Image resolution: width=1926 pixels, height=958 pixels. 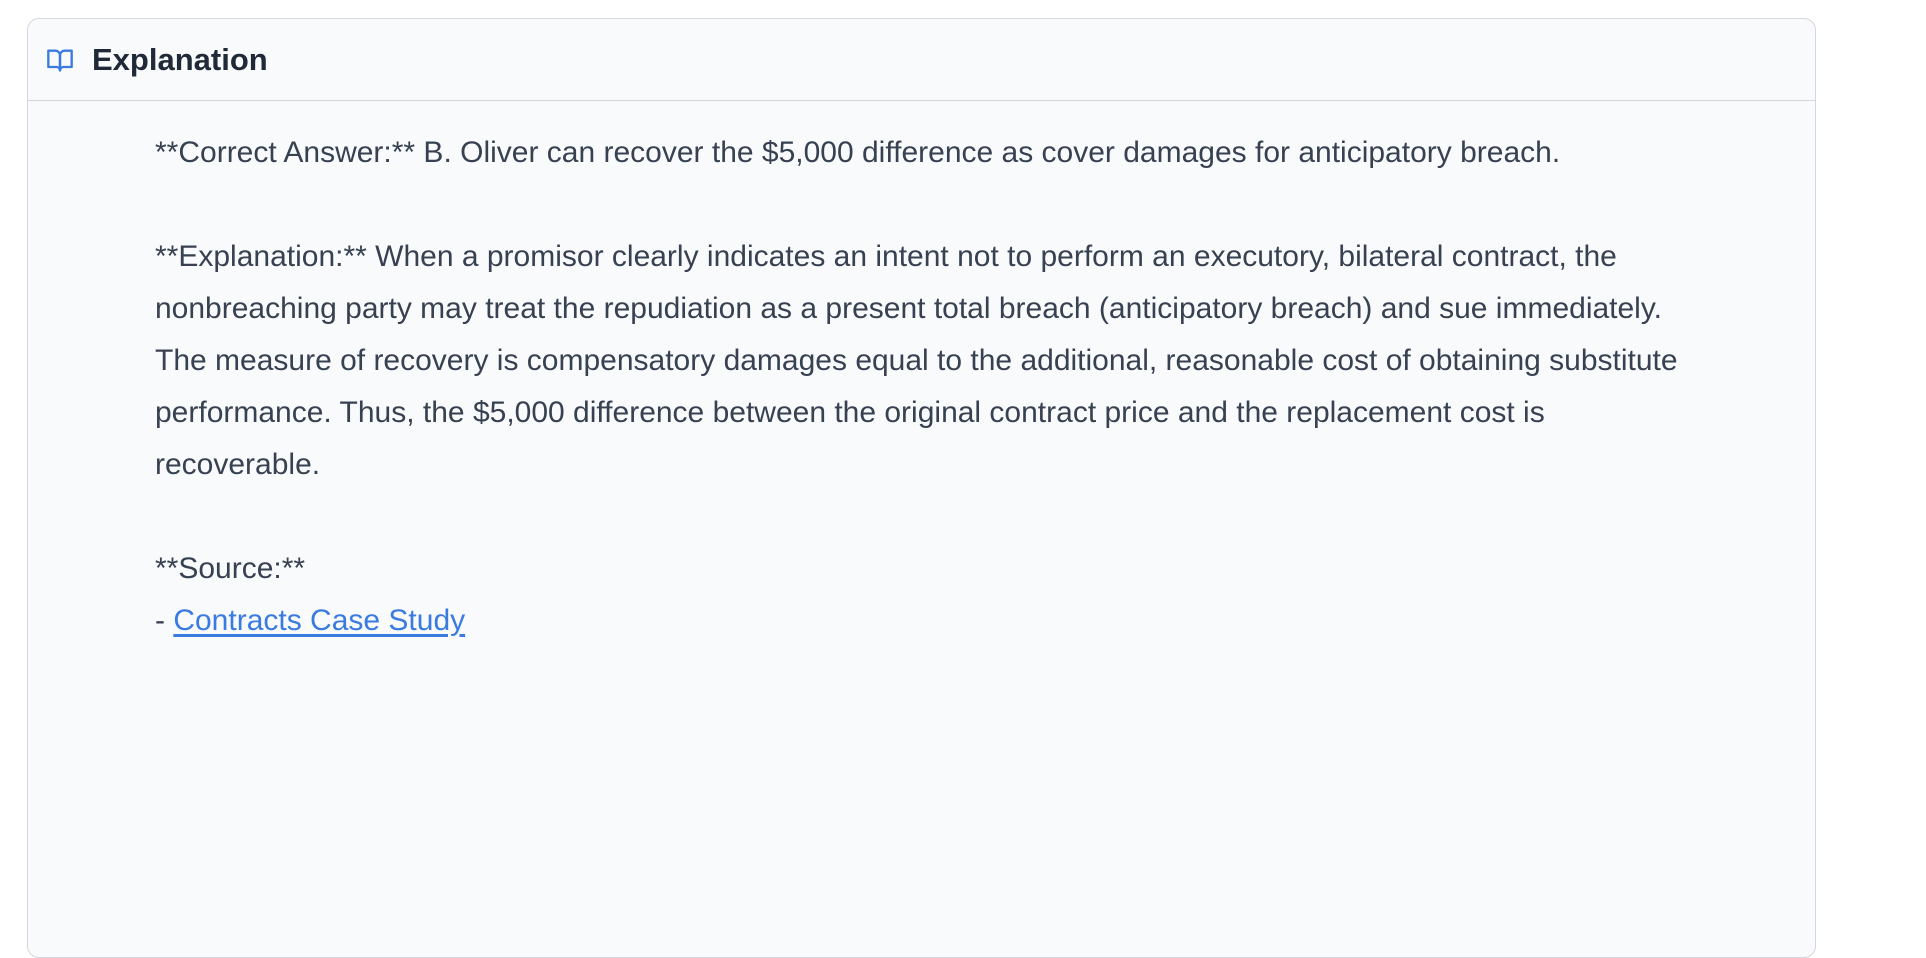 I want to click on panel-title: Explanation, so click(x=180, y=59).